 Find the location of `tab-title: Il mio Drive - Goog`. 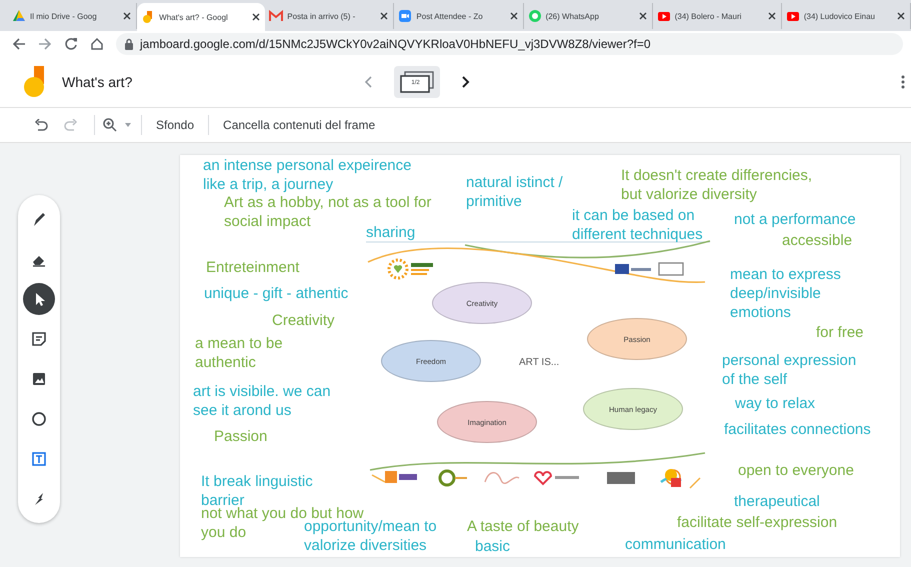

tab-title: Il mio Drive - Goog is located at coordinates (64, 16).